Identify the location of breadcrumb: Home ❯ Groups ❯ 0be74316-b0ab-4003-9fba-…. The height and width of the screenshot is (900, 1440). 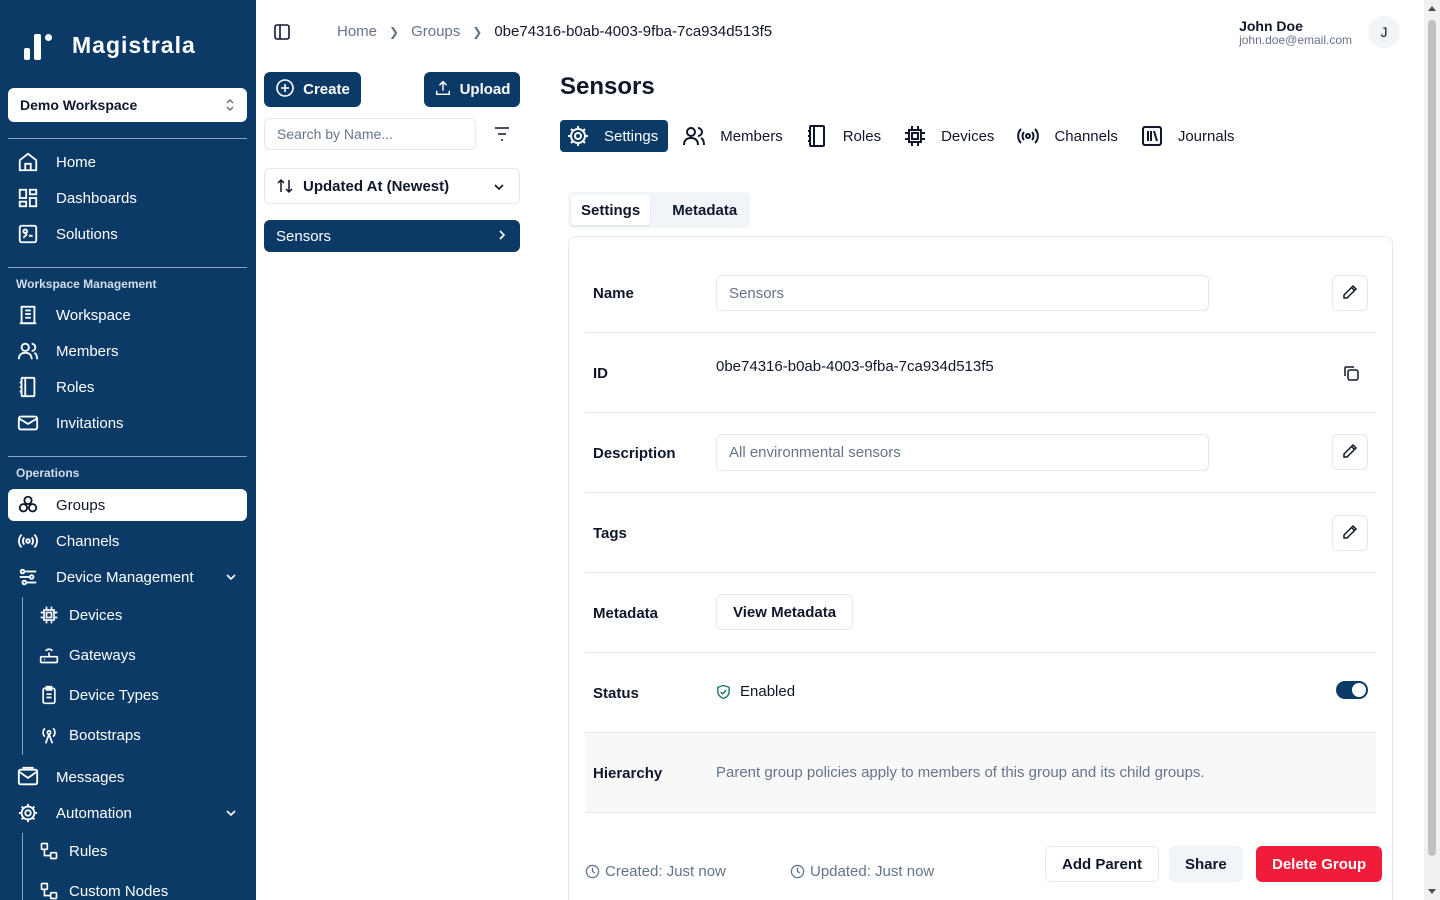
(554, 31).